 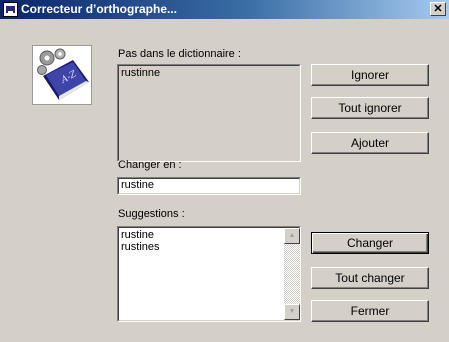 I want to click on not-in-dictionary-label: Pas dans le dictionnaire :, so click(x=179, y=54).